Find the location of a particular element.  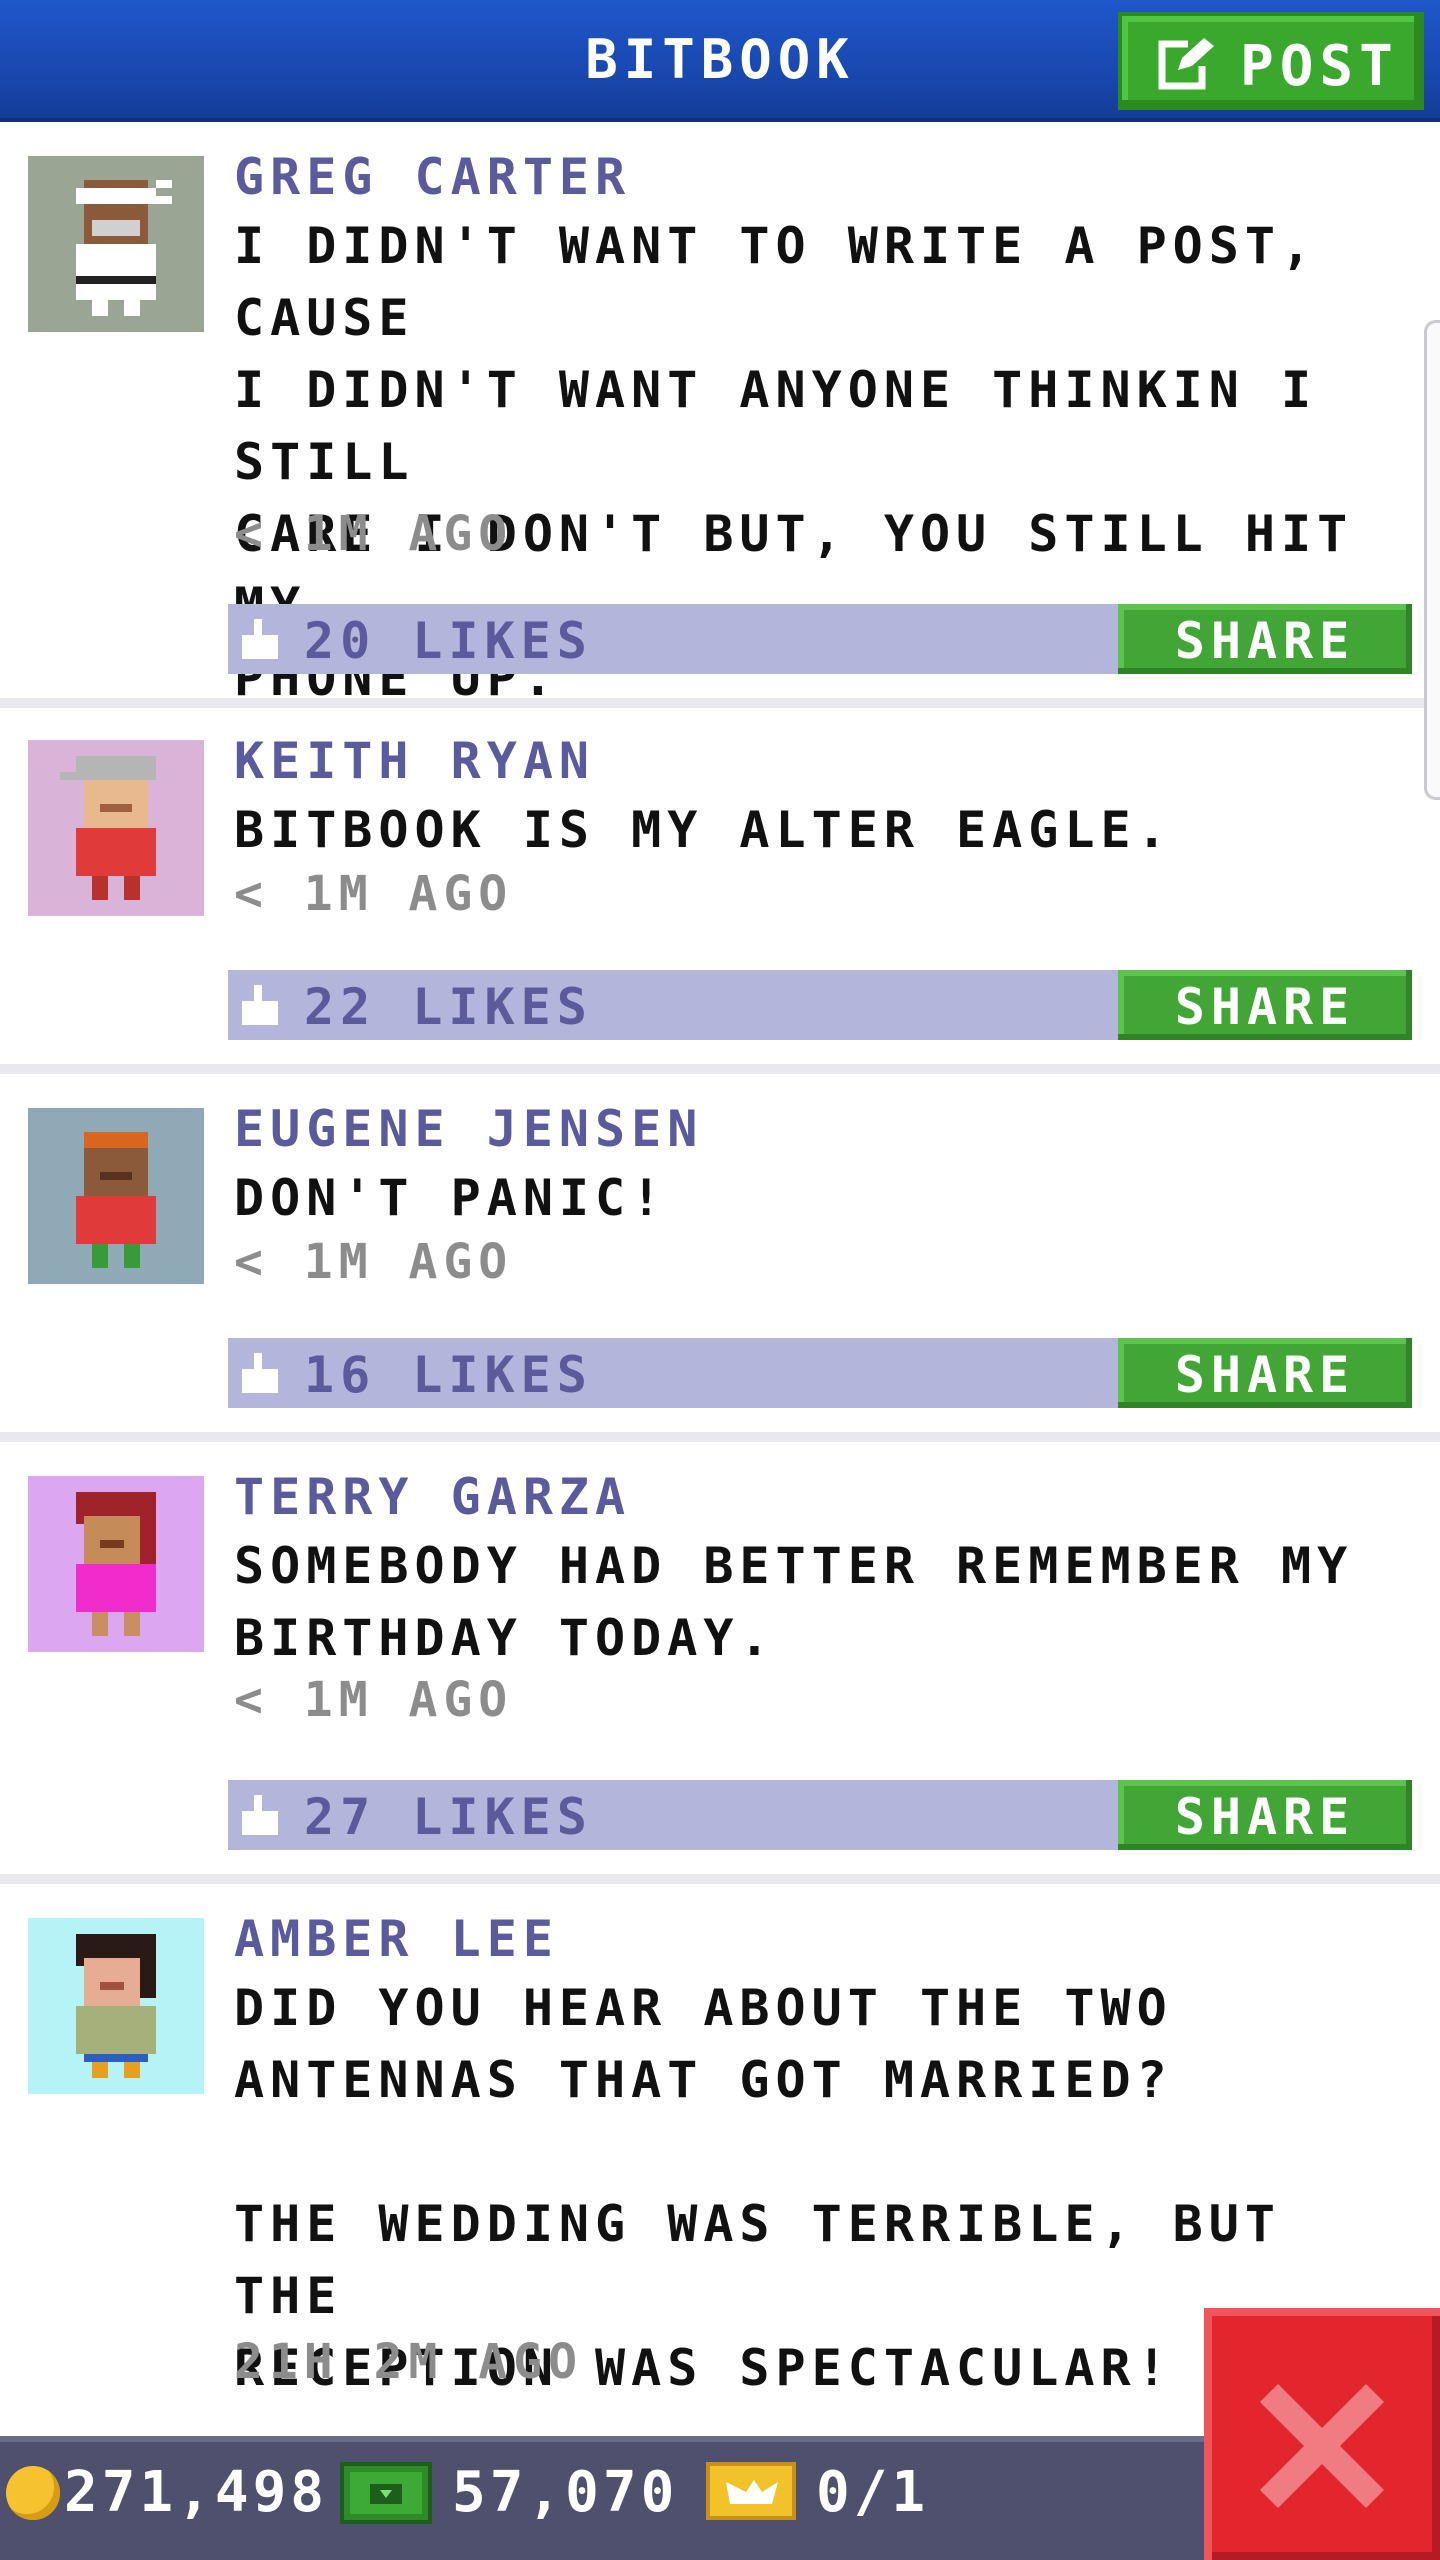

post-body: BITBOOK IS MY ALTER EAGLE. is located at coordinates (703, 830).